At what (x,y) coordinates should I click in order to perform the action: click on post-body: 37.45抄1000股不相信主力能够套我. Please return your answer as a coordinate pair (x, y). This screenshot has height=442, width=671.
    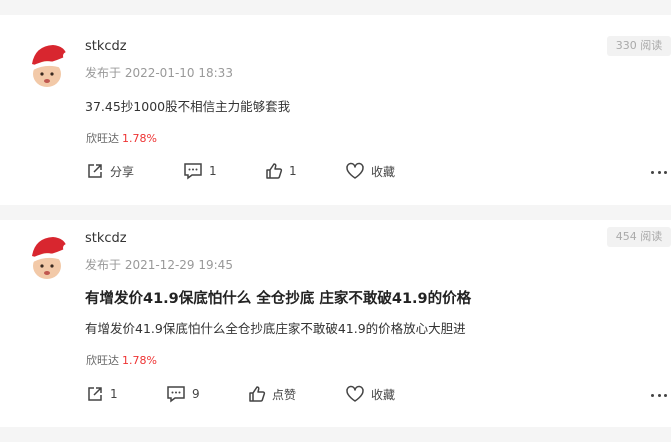
    Looking at the image, I should click on (187, 105).